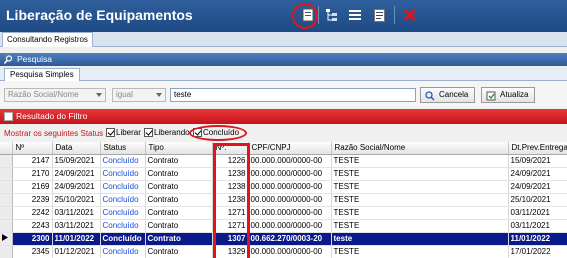 This screenshot has height=258, width=567. Describe the element at coordinates (32, 213) in the screenshot. I see `cell-numero: 2242` at that location.